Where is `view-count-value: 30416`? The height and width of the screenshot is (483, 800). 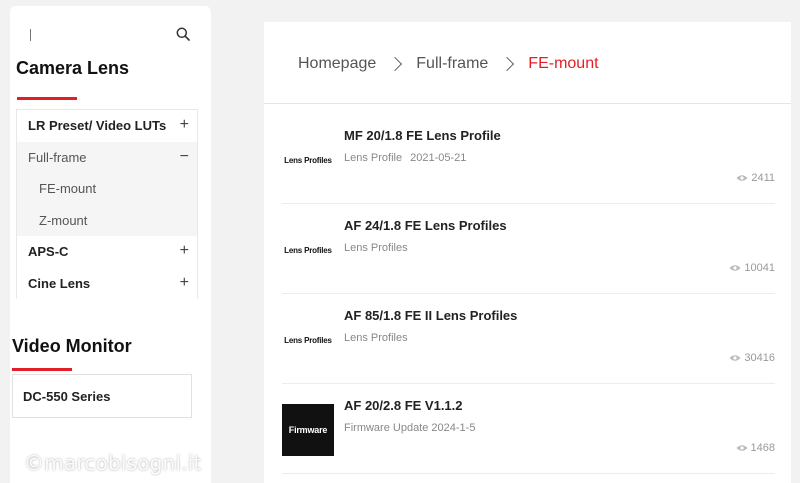
view-count-value: 30416 is located at coordinates (759, 358).